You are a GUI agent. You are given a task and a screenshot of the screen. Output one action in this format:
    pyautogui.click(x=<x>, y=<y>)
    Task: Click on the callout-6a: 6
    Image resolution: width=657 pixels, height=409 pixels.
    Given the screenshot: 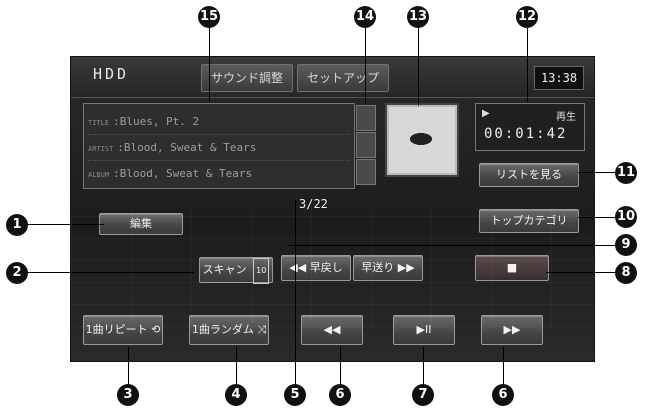 What is the action you would take?
    pyautogui.click(x=340, y=395)
    